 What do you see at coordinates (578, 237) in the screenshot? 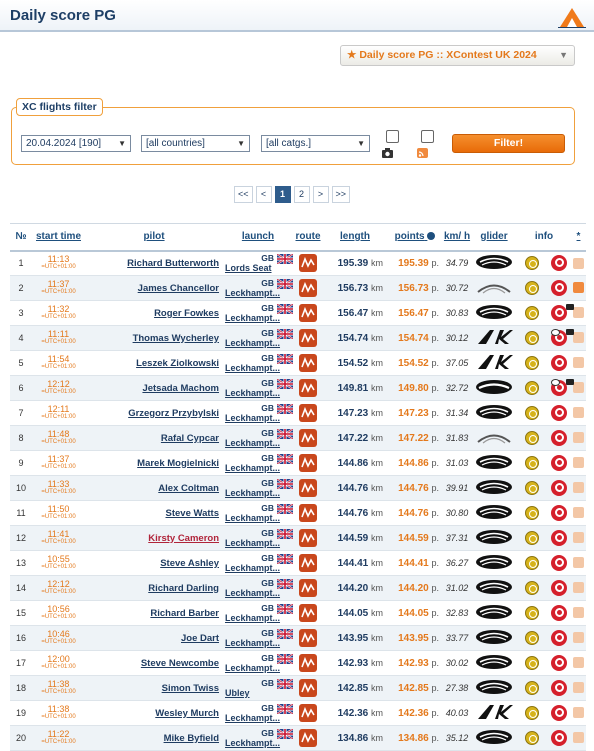
I see `col-header-star: *` at bounding box center [578, 237].